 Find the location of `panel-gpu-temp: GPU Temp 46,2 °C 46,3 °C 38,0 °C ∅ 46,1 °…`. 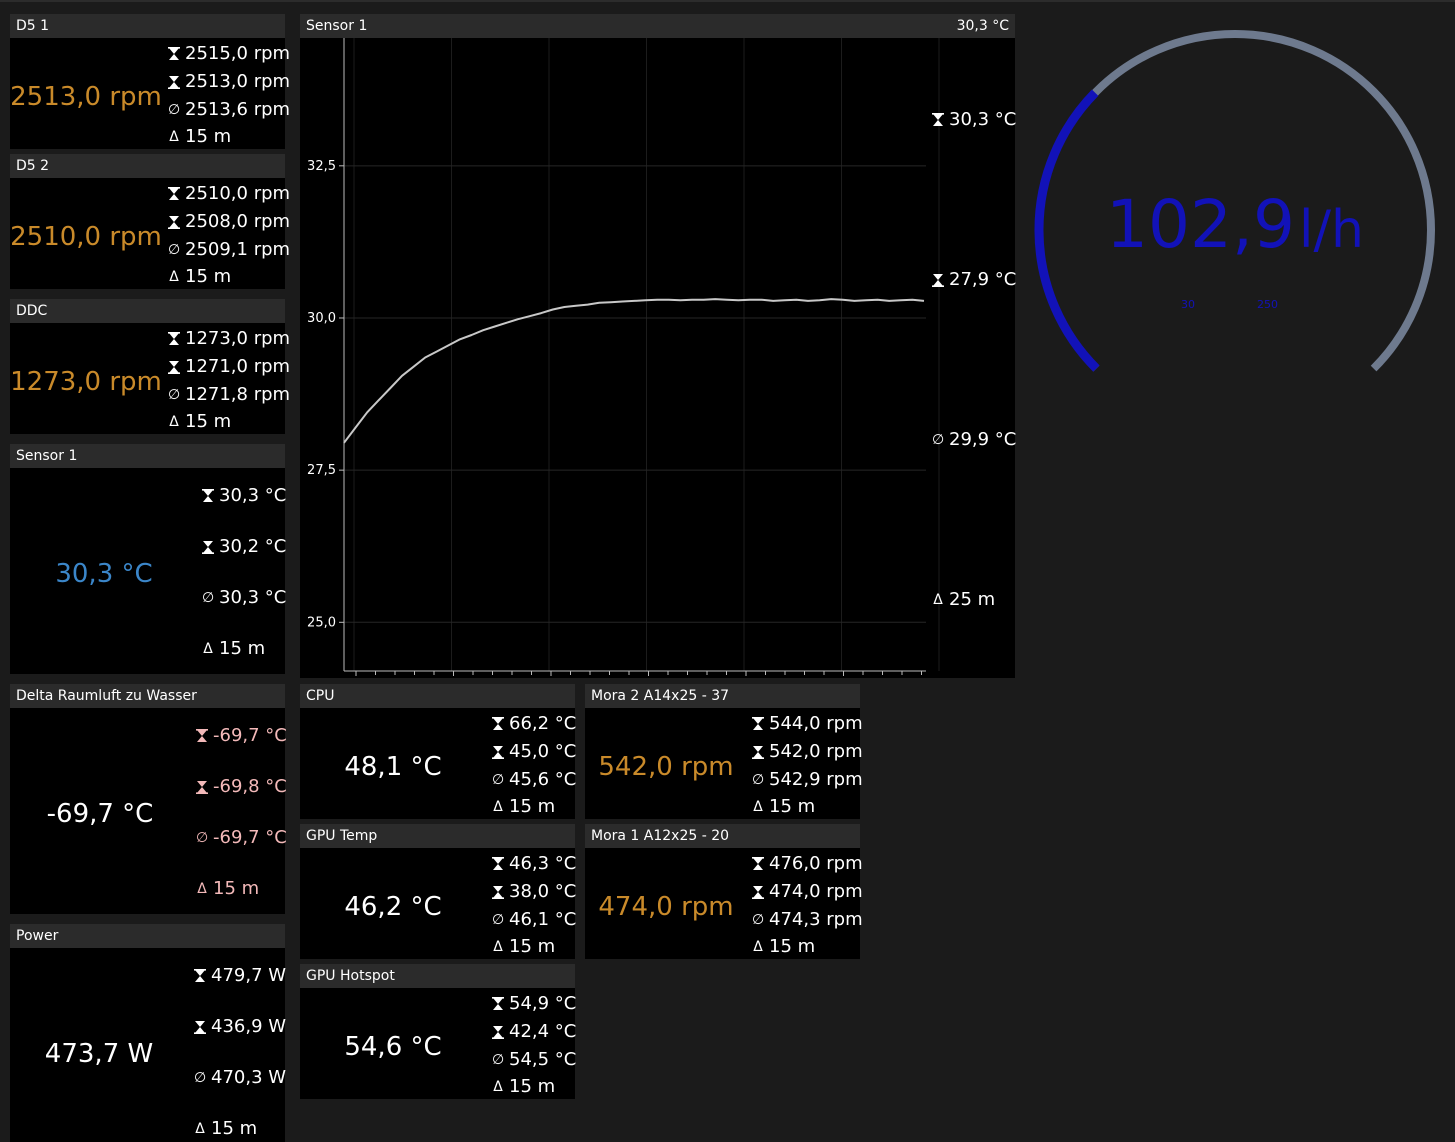

panel-gpu-temp: GPU Temp 46,2 °C 46,3 °C 38,0 °C ∅ 46,1 °… is located at coordinates (438, 891).